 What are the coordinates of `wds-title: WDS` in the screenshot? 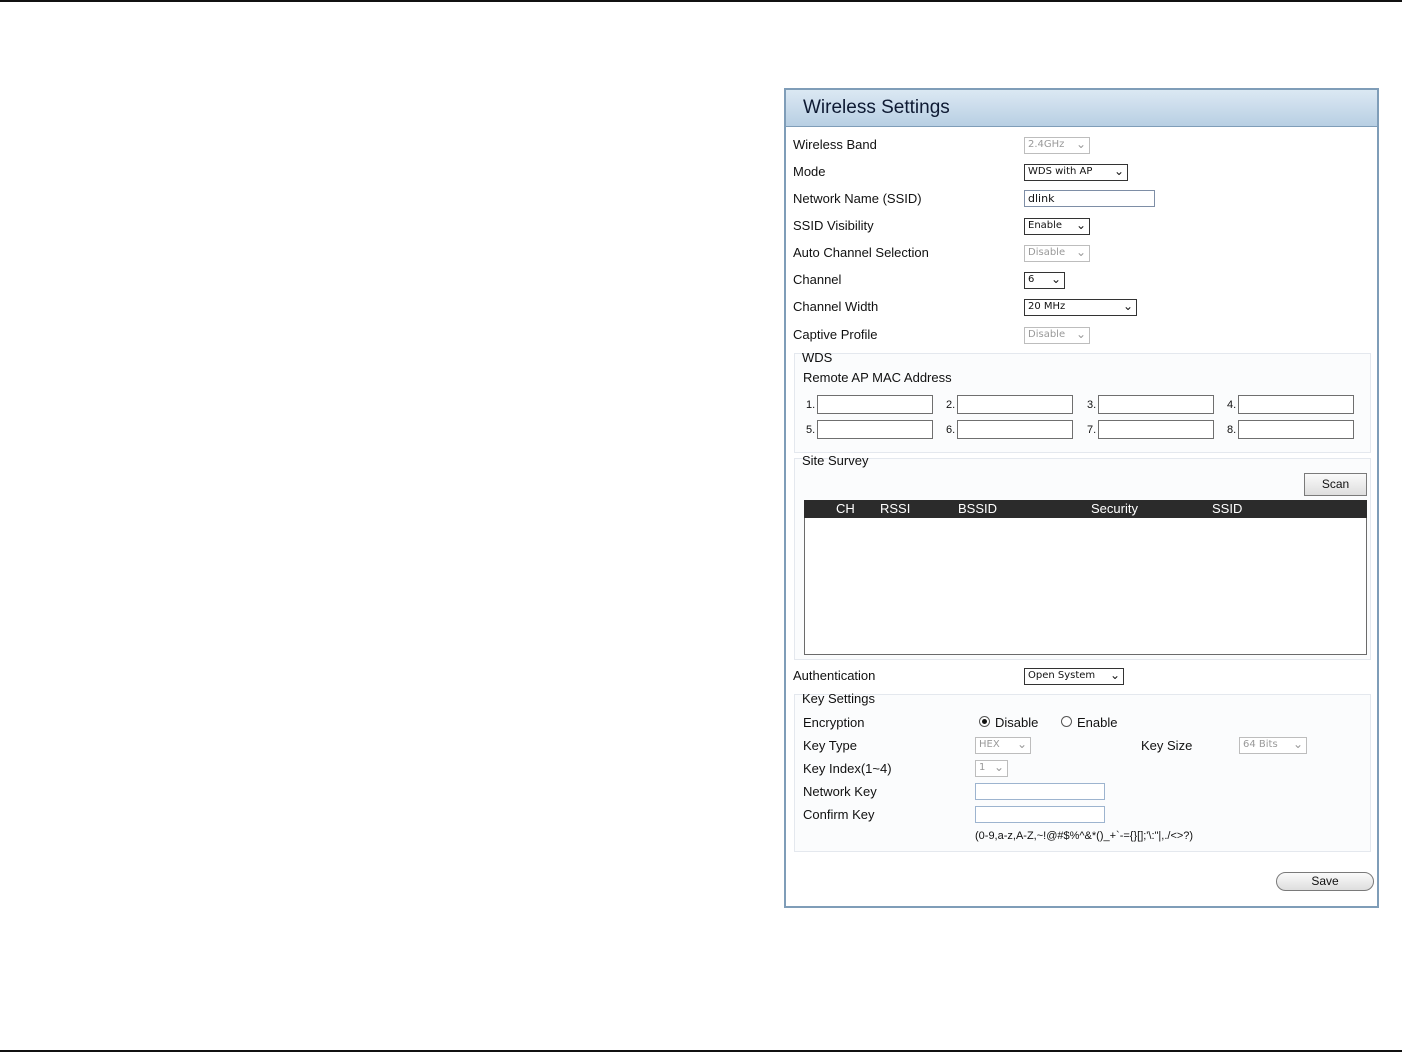 It's located at (817, 357).